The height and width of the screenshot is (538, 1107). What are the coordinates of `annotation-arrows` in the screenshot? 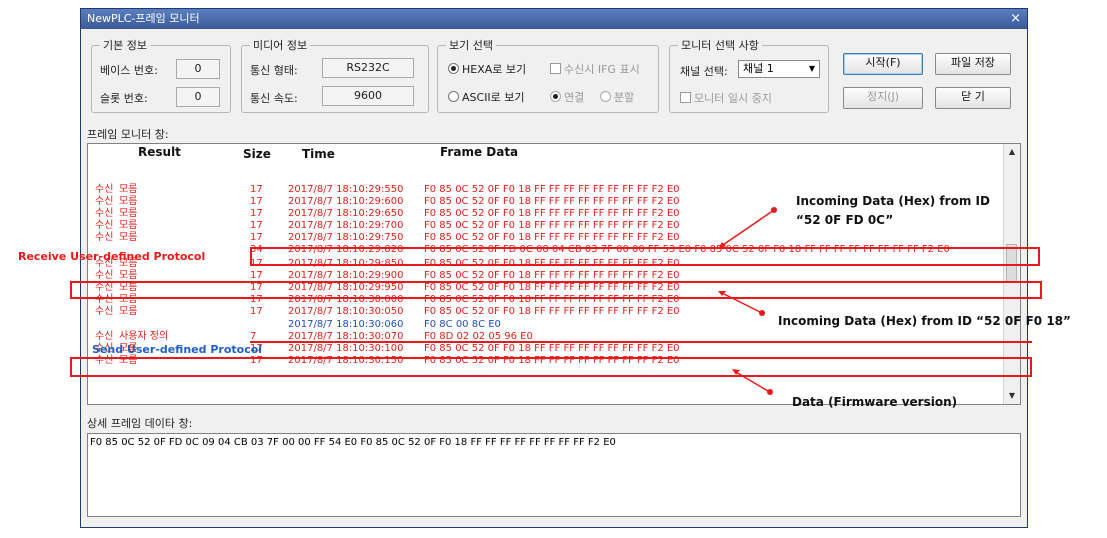 It's located at (747, 301).